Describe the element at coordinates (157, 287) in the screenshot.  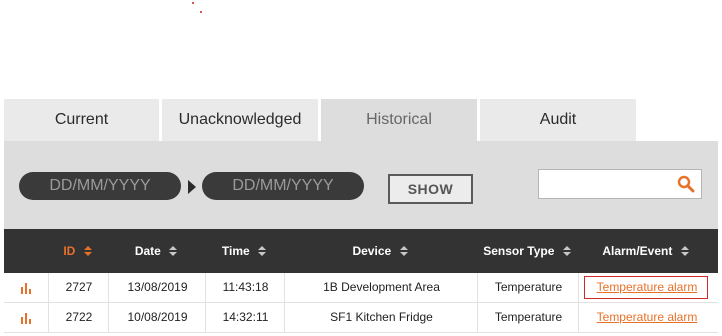
I see `date-cell: 13/08/2019` at that location.